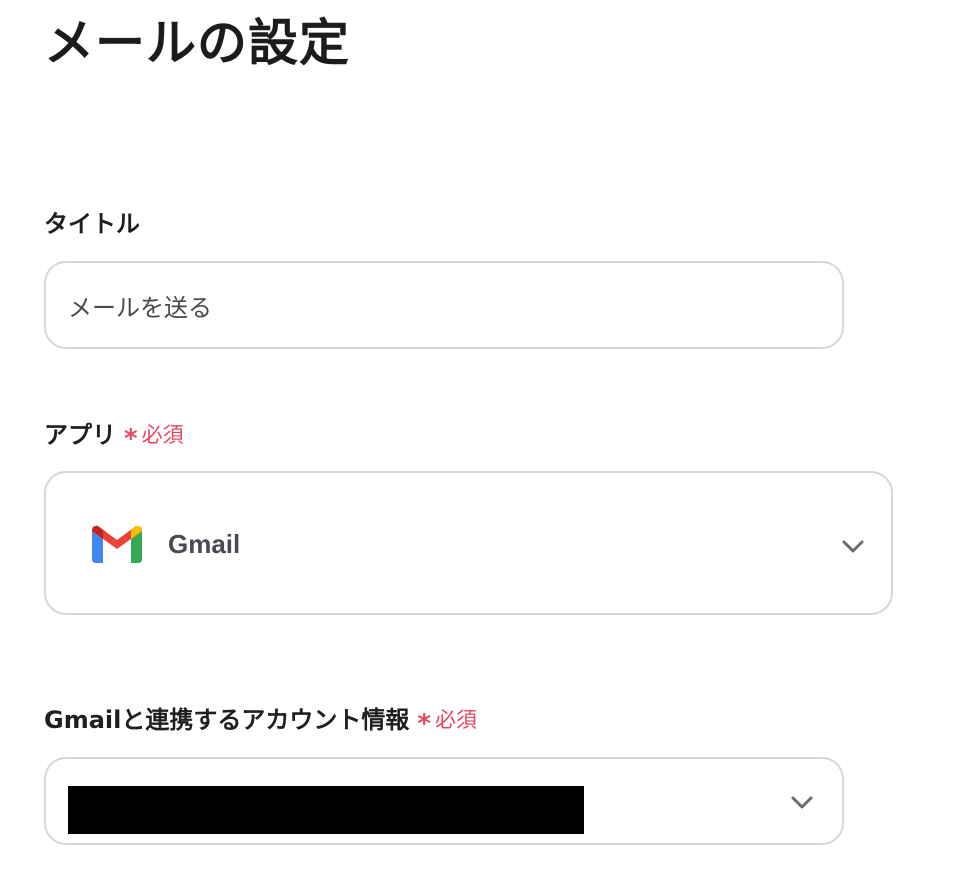 The width and height of the screenshot is (968, 874). Describe the element at coordinates (204, 544) in the screenshot. I see `selected-app-name: Gmail` at that location.